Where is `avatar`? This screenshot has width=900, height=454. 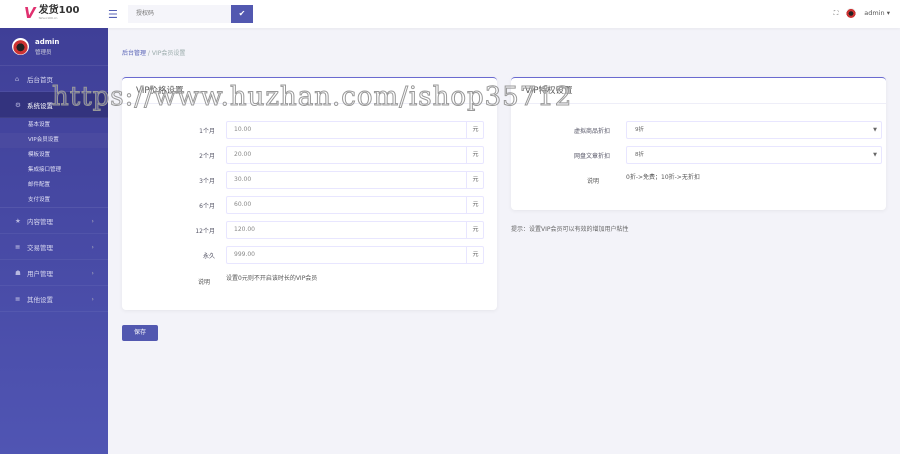
avatar is located at coordinates (20, 46).